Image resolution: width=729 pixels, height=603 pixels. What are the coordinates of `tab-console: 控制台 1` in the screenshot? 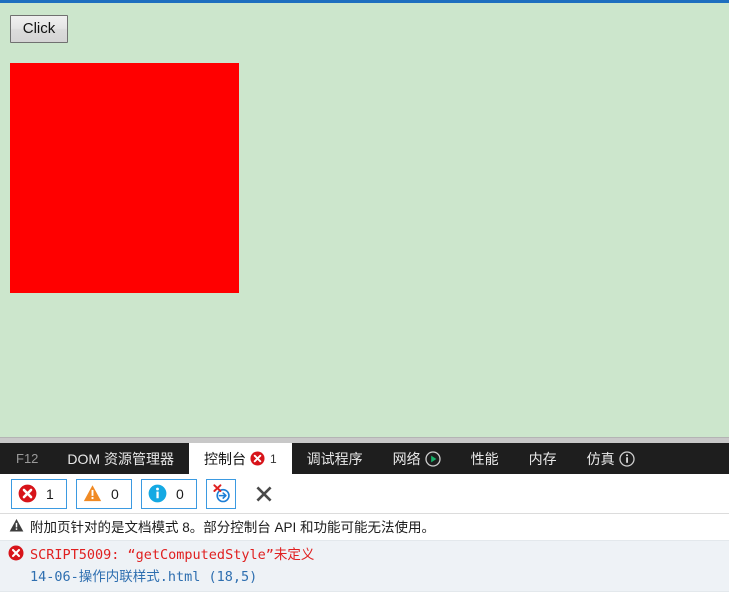 It's located at (240, 458).